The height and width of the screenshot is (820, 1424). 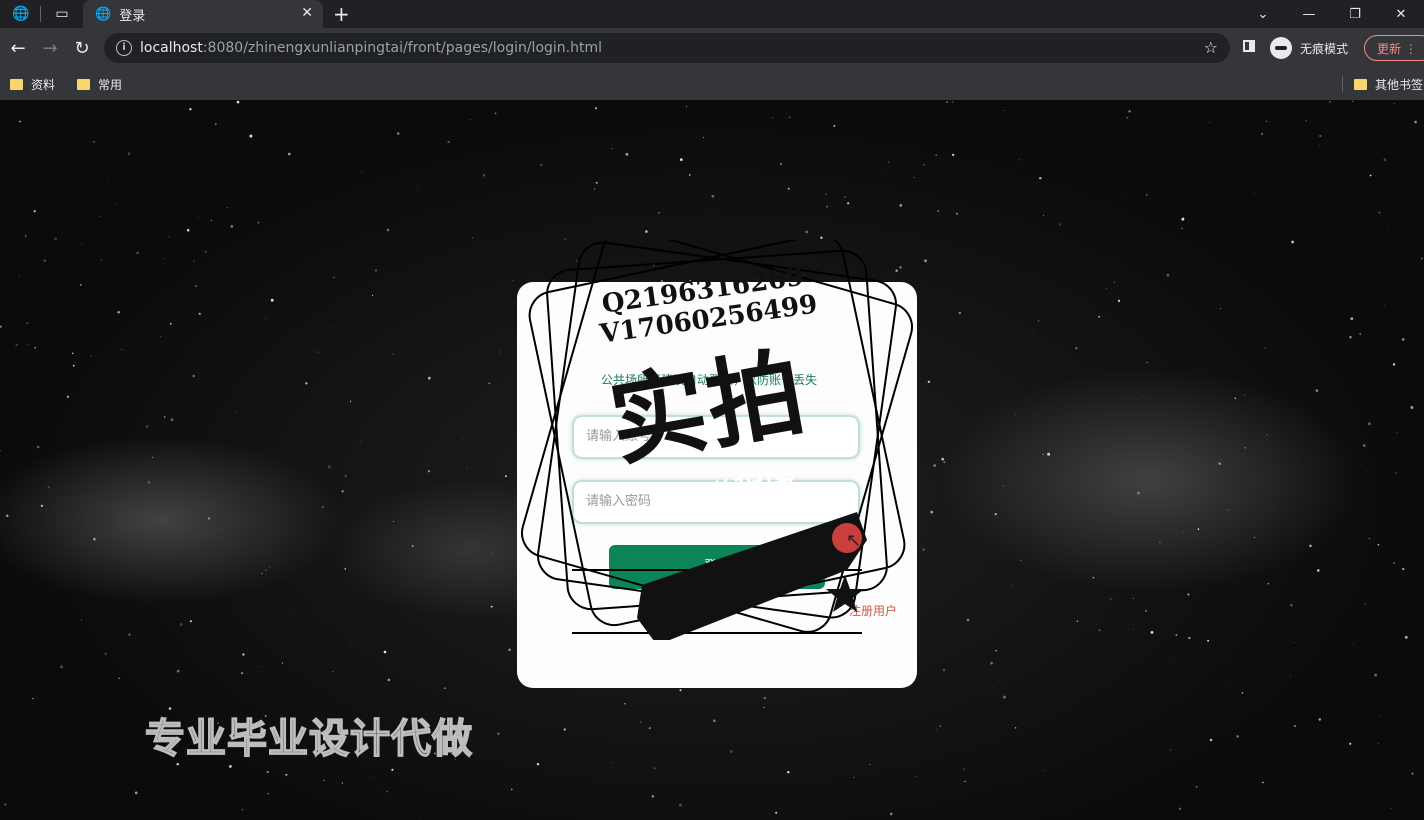 What do you see at coordinates (1249, 46) in the screenshot?
I see `side-panel-icon` at bounding box center [1249, 46].